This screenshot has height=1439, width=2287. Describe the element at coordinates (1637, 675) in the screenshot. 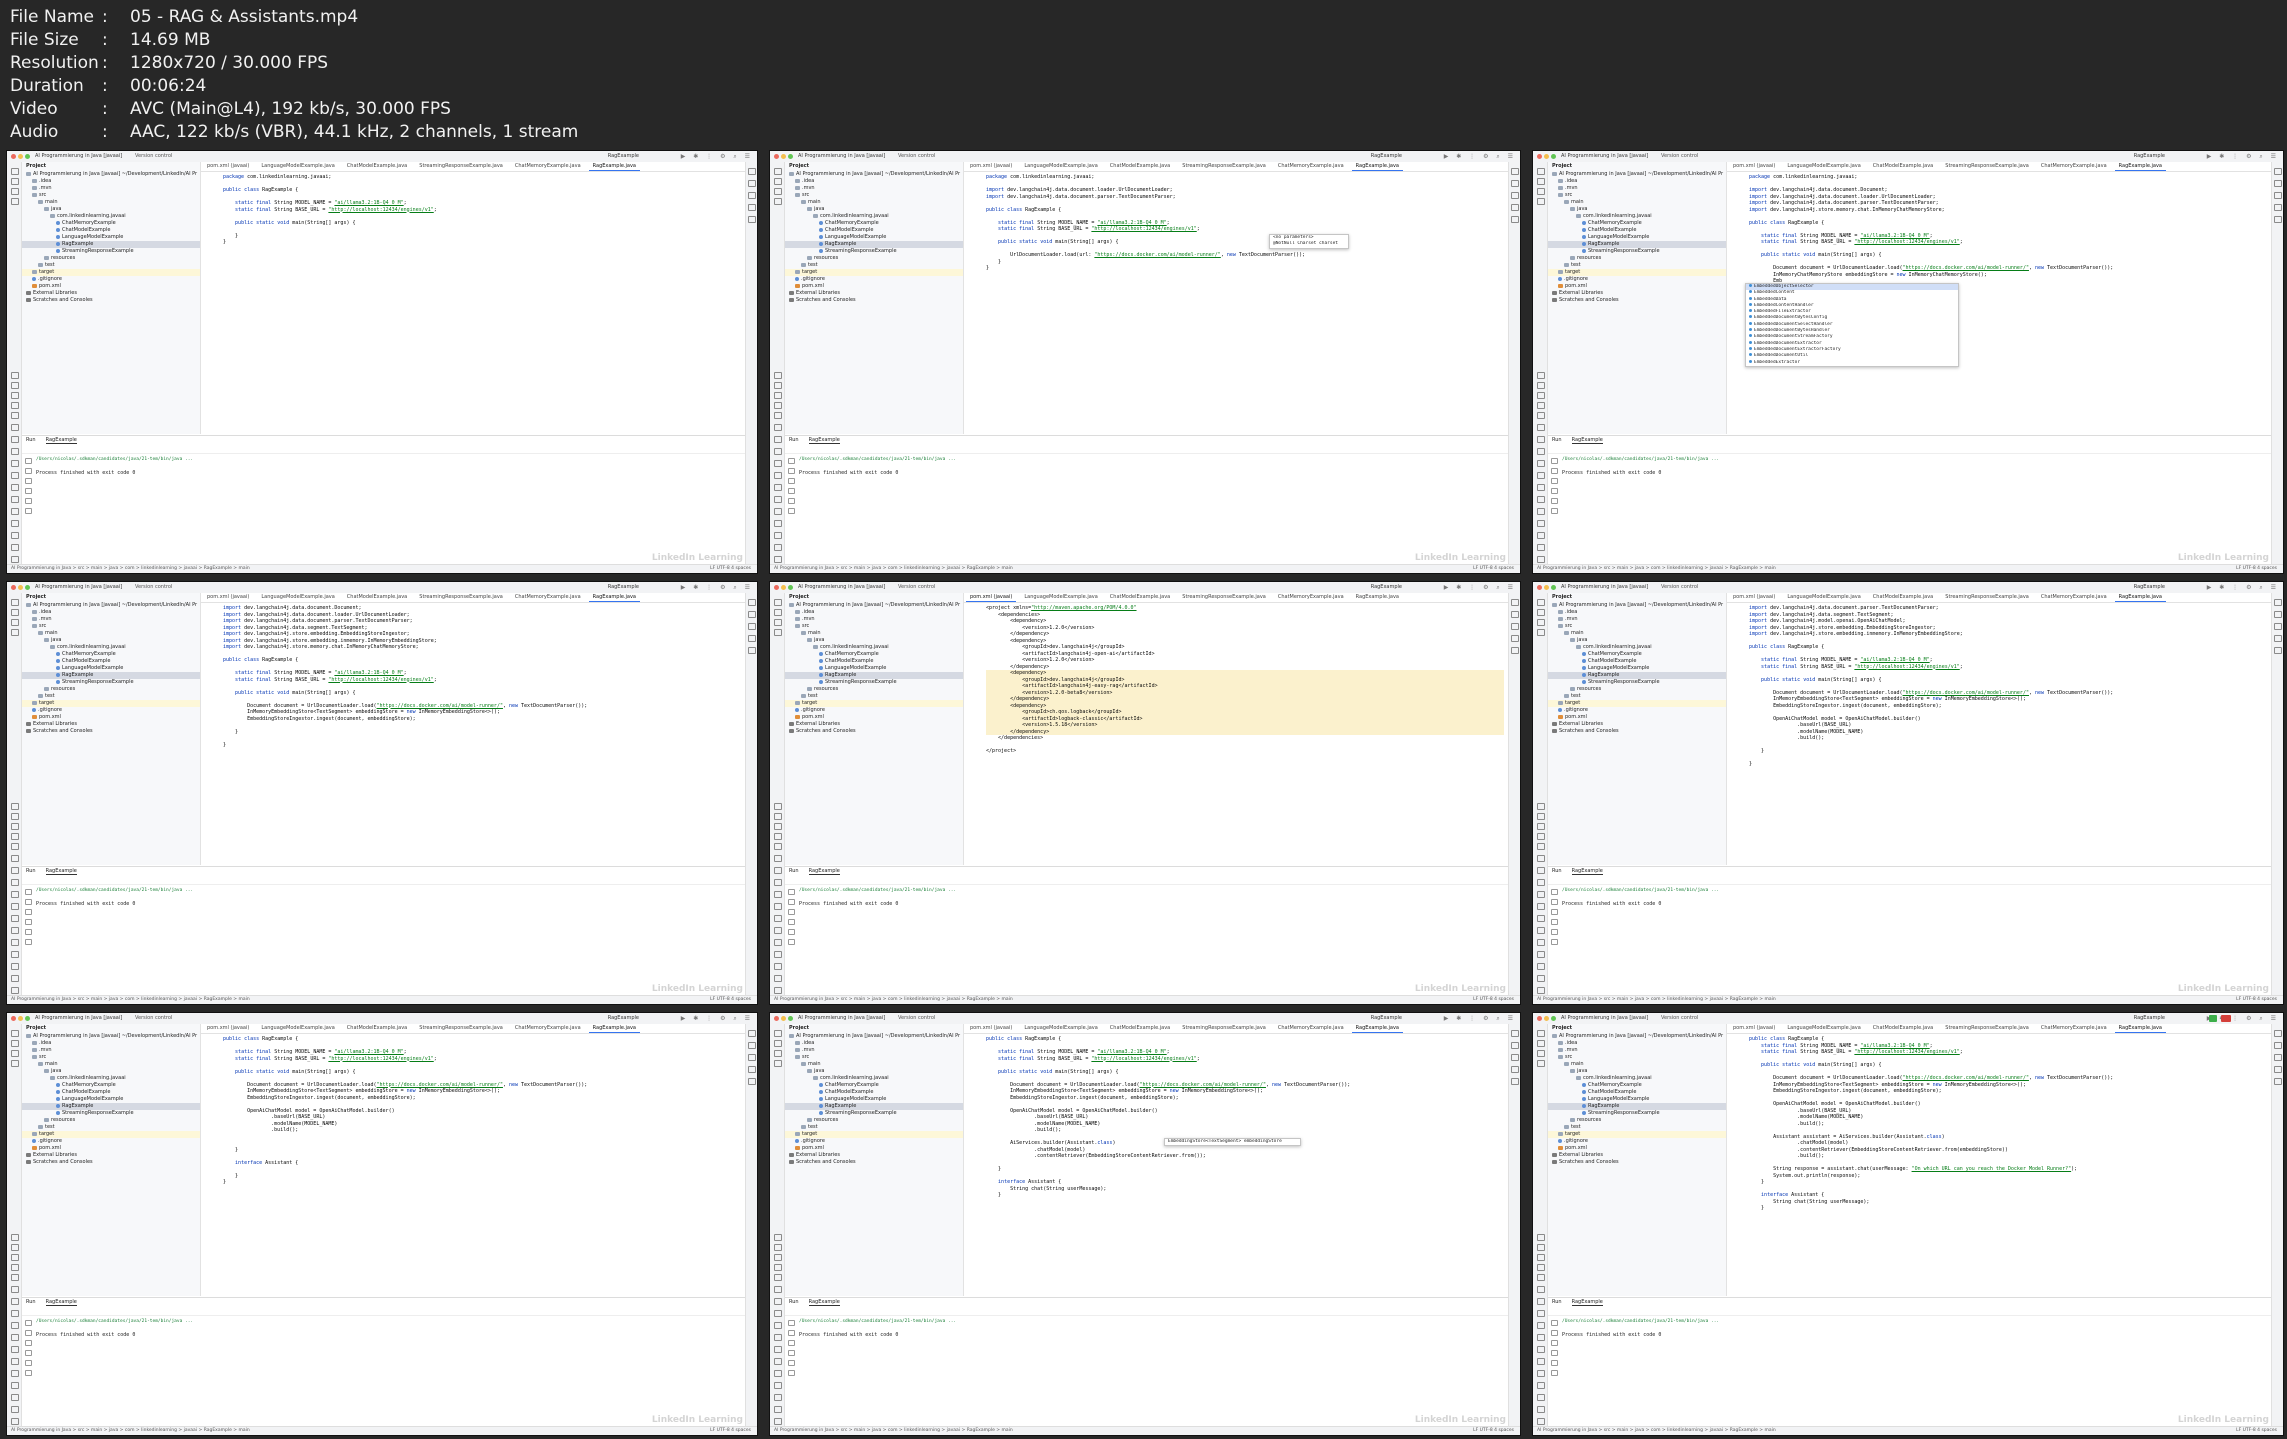

I see `tree-item: RagExample` at that location.